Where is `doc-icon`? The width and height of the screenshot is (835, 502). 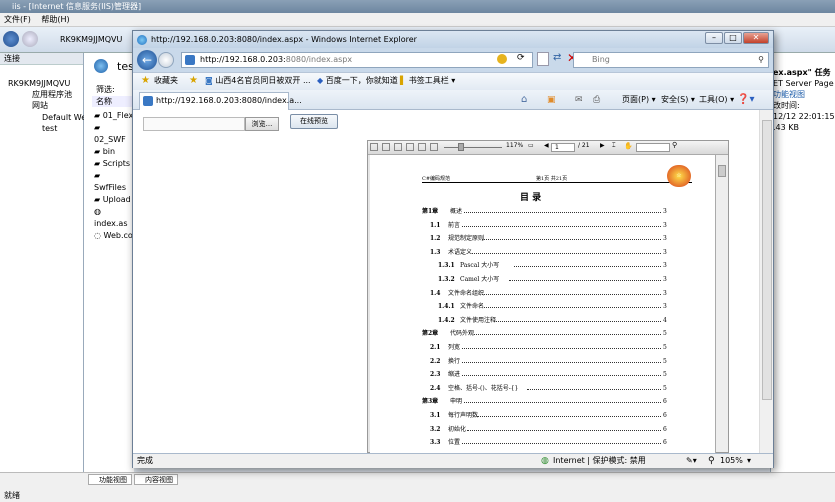
doc-icon is located at coordinates (543, 59).